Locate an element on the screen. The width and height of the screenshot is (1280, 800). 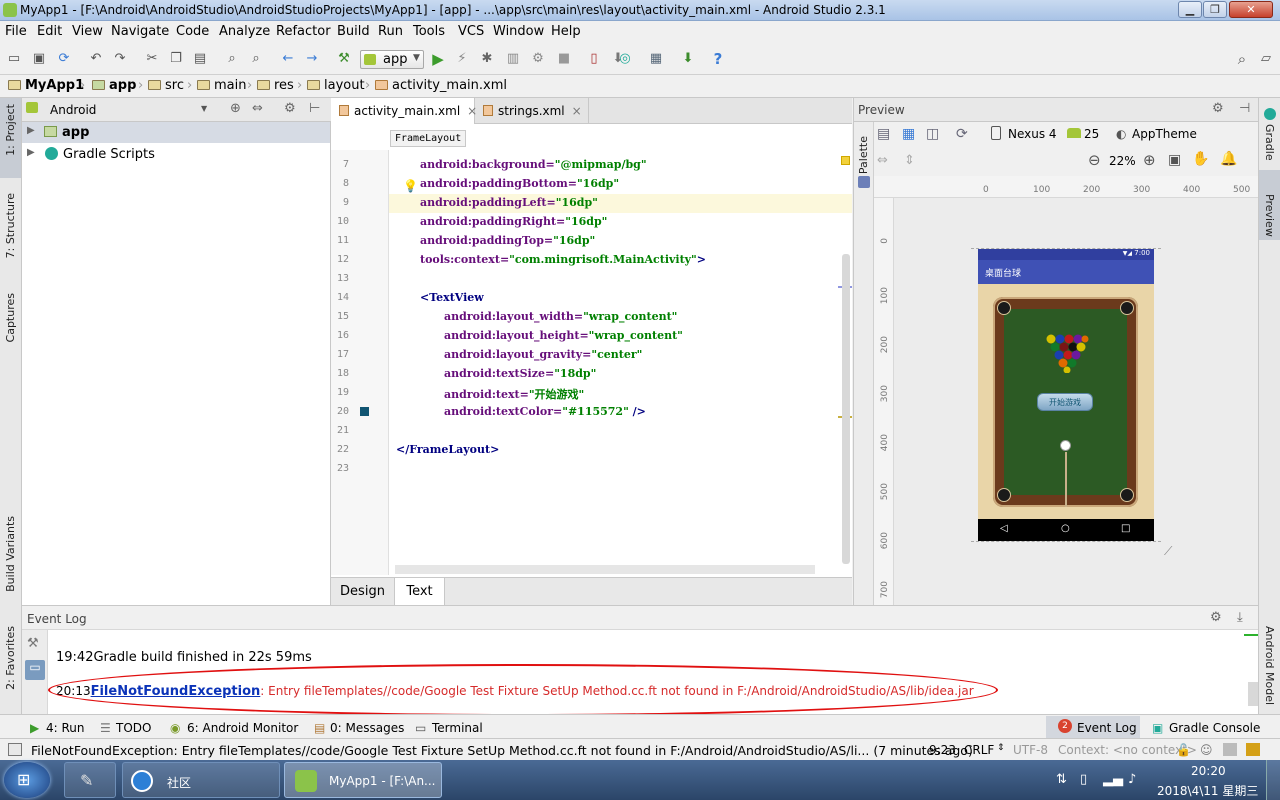
color-swatch-icon is located at coordinates (364, 411).